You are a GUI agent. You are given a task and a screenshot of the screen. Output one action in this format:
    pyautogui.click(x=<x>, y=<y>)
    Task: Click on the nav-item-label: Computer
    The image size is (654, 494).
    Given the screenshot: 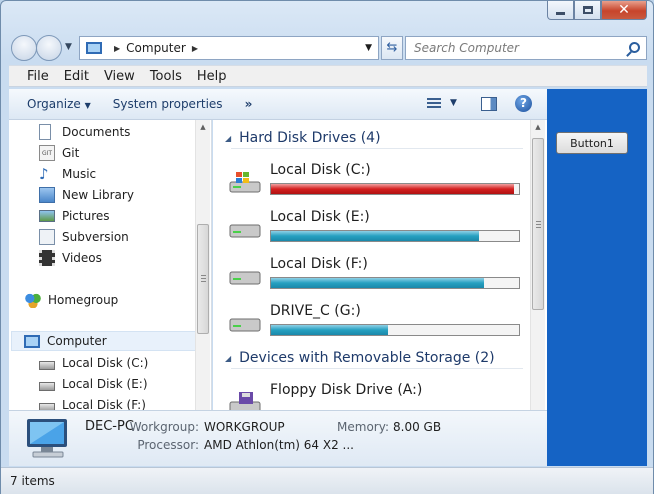 What is the action you would take?
    pyautogui.click(x=77, y=341)
    